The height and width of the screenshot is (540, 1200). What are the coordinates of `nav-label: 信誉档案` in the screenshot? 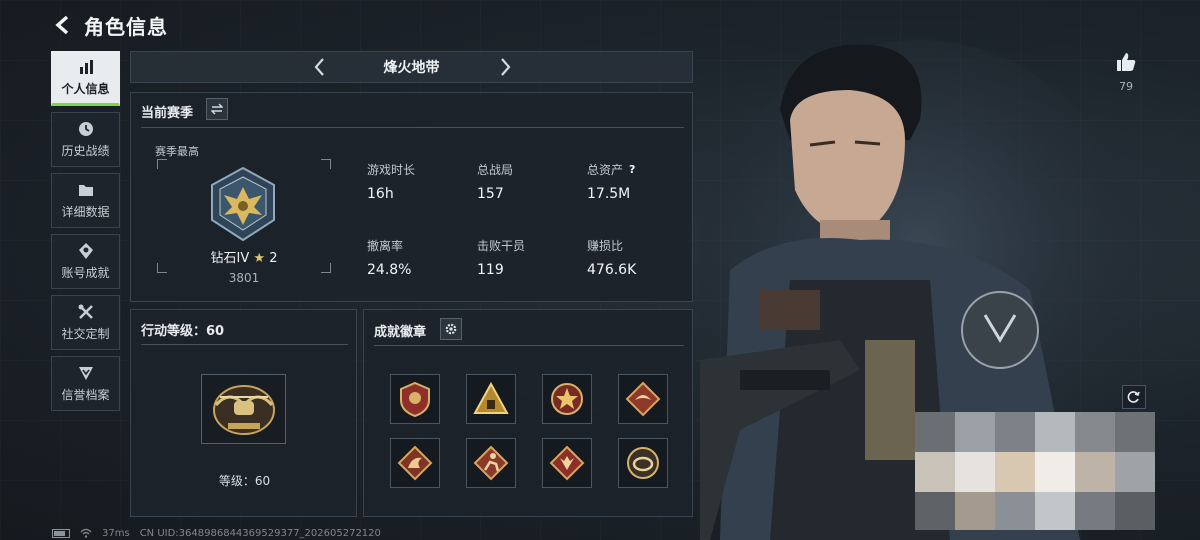 It's located at (85, 395).